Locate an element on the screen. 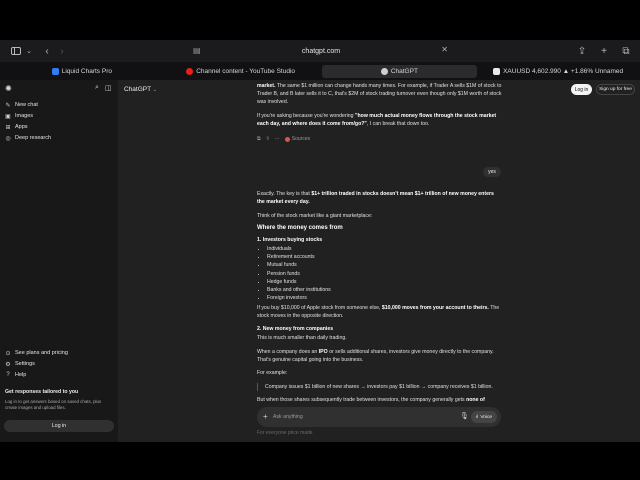  sidebar-item-label: Deep research is located at coordinates (33, 138).